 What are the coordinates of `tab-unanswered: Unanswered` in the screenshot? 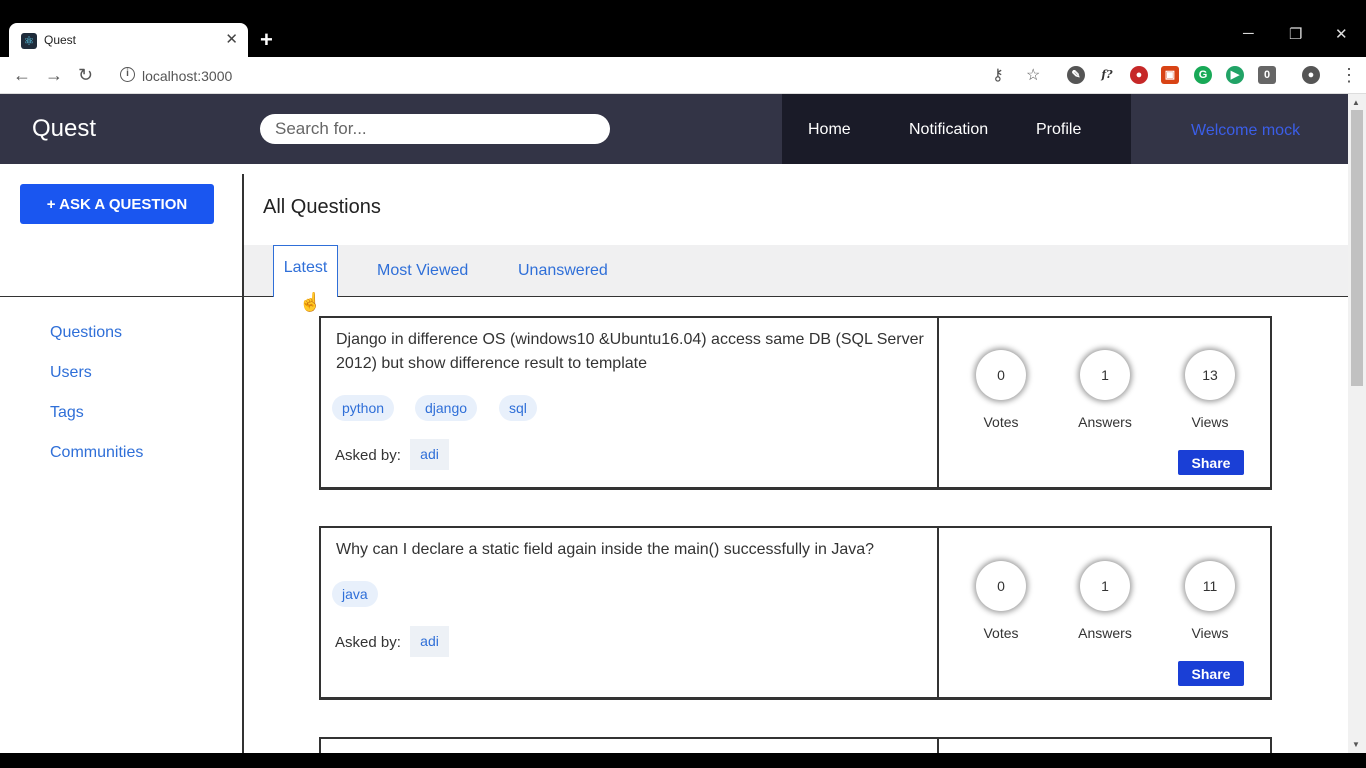 It's located at (563, 270).